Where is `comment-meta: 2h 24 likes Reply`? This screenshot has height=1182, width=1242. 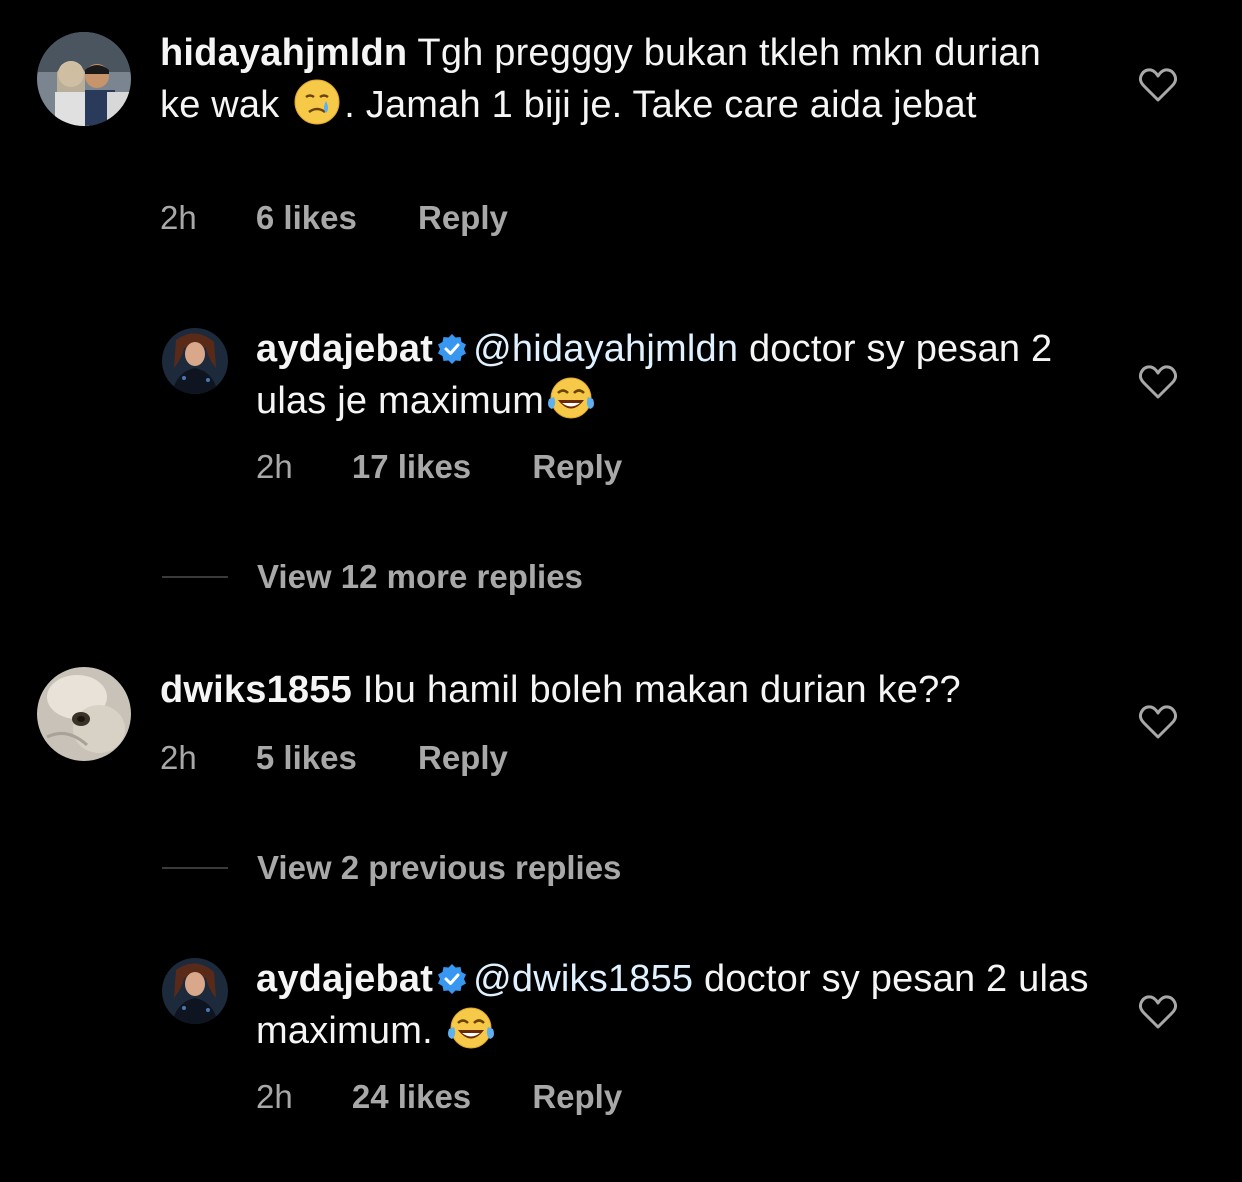 comment-meta: 2h 24 likes Reply is located at coordinates (439, 1097).